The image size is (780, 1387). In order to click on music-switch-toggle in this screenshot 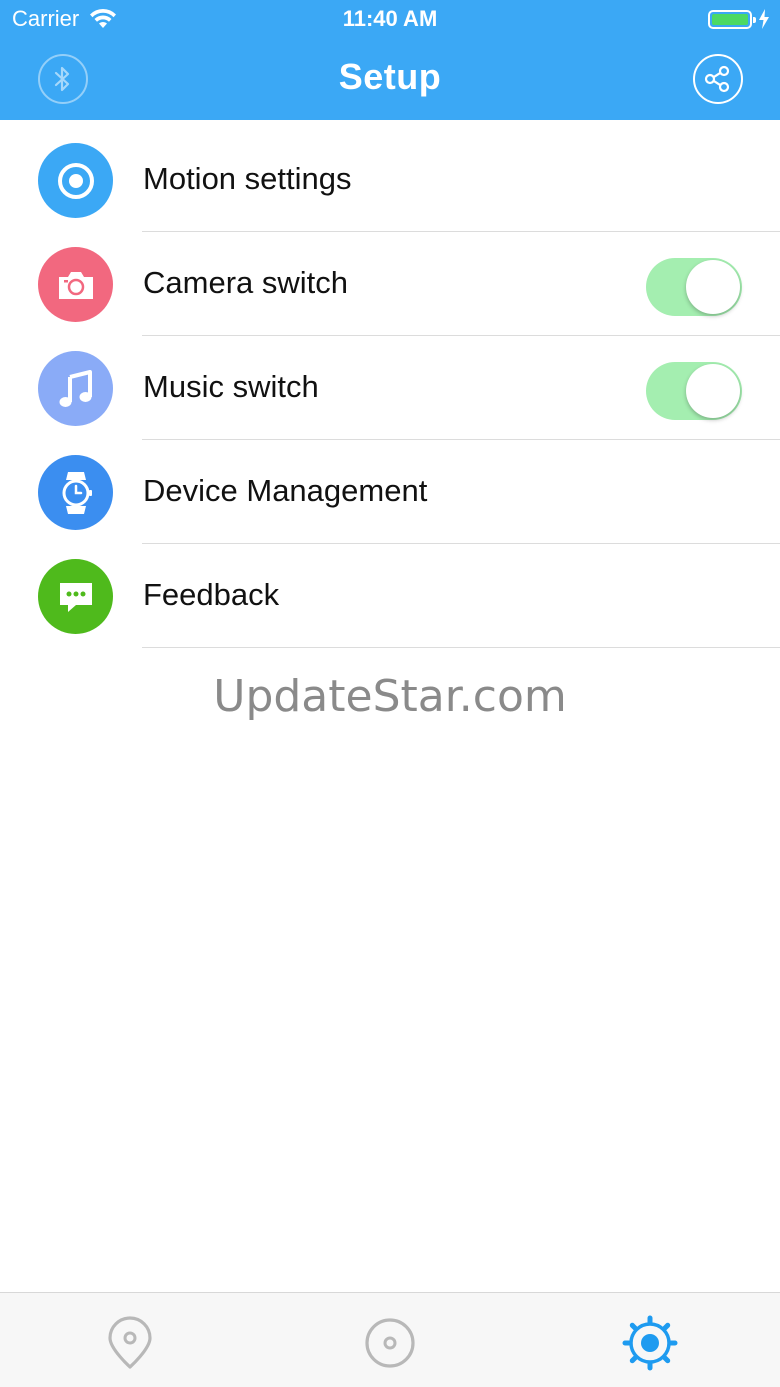, I will do `click(694, 391)`.